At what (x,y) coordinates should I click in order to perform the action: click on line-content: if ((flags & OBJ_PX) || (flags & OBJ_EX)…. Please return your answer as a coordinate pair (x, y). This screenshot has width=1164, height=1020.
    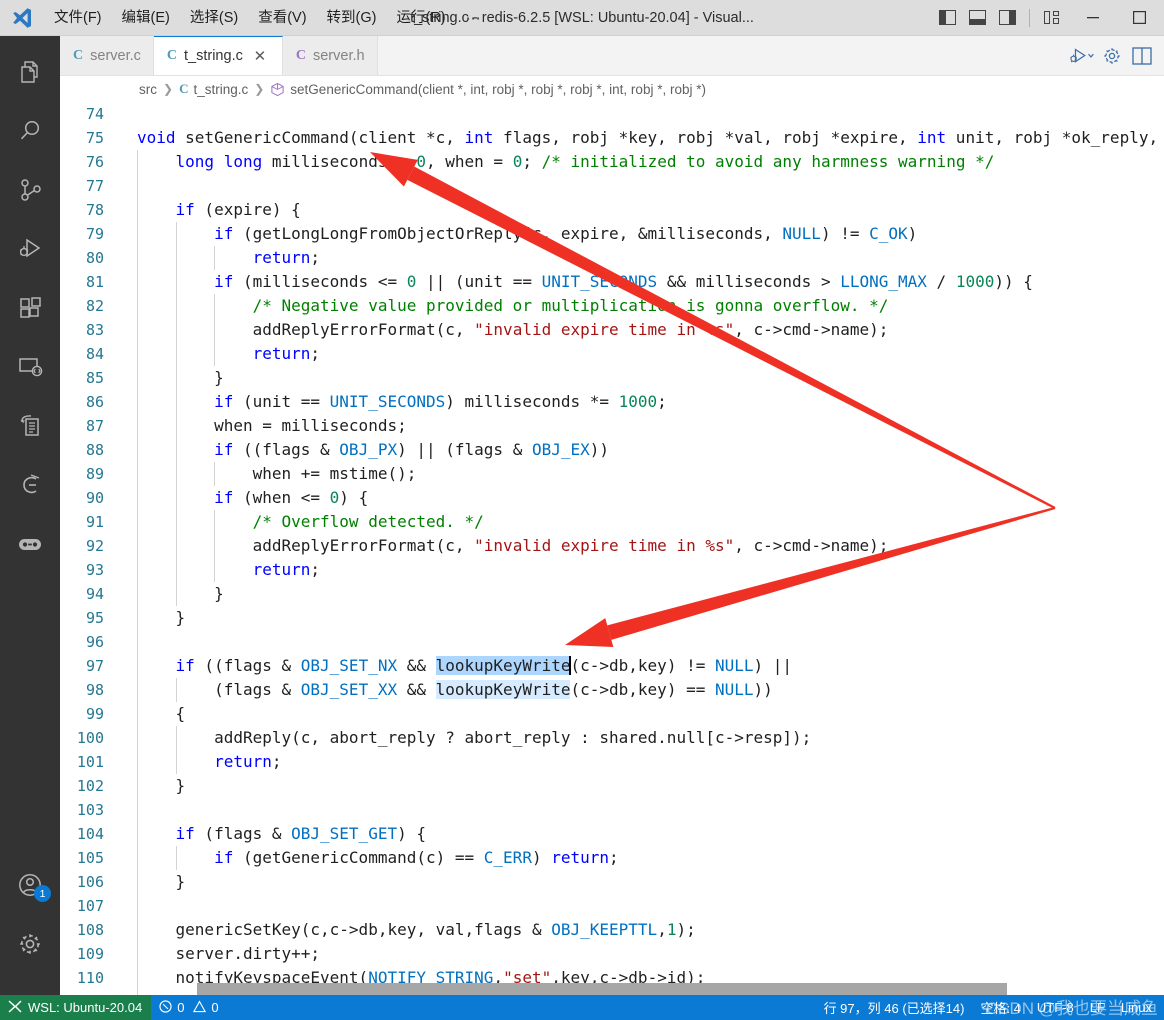
    Looking at the image, I should click on (645, 450).